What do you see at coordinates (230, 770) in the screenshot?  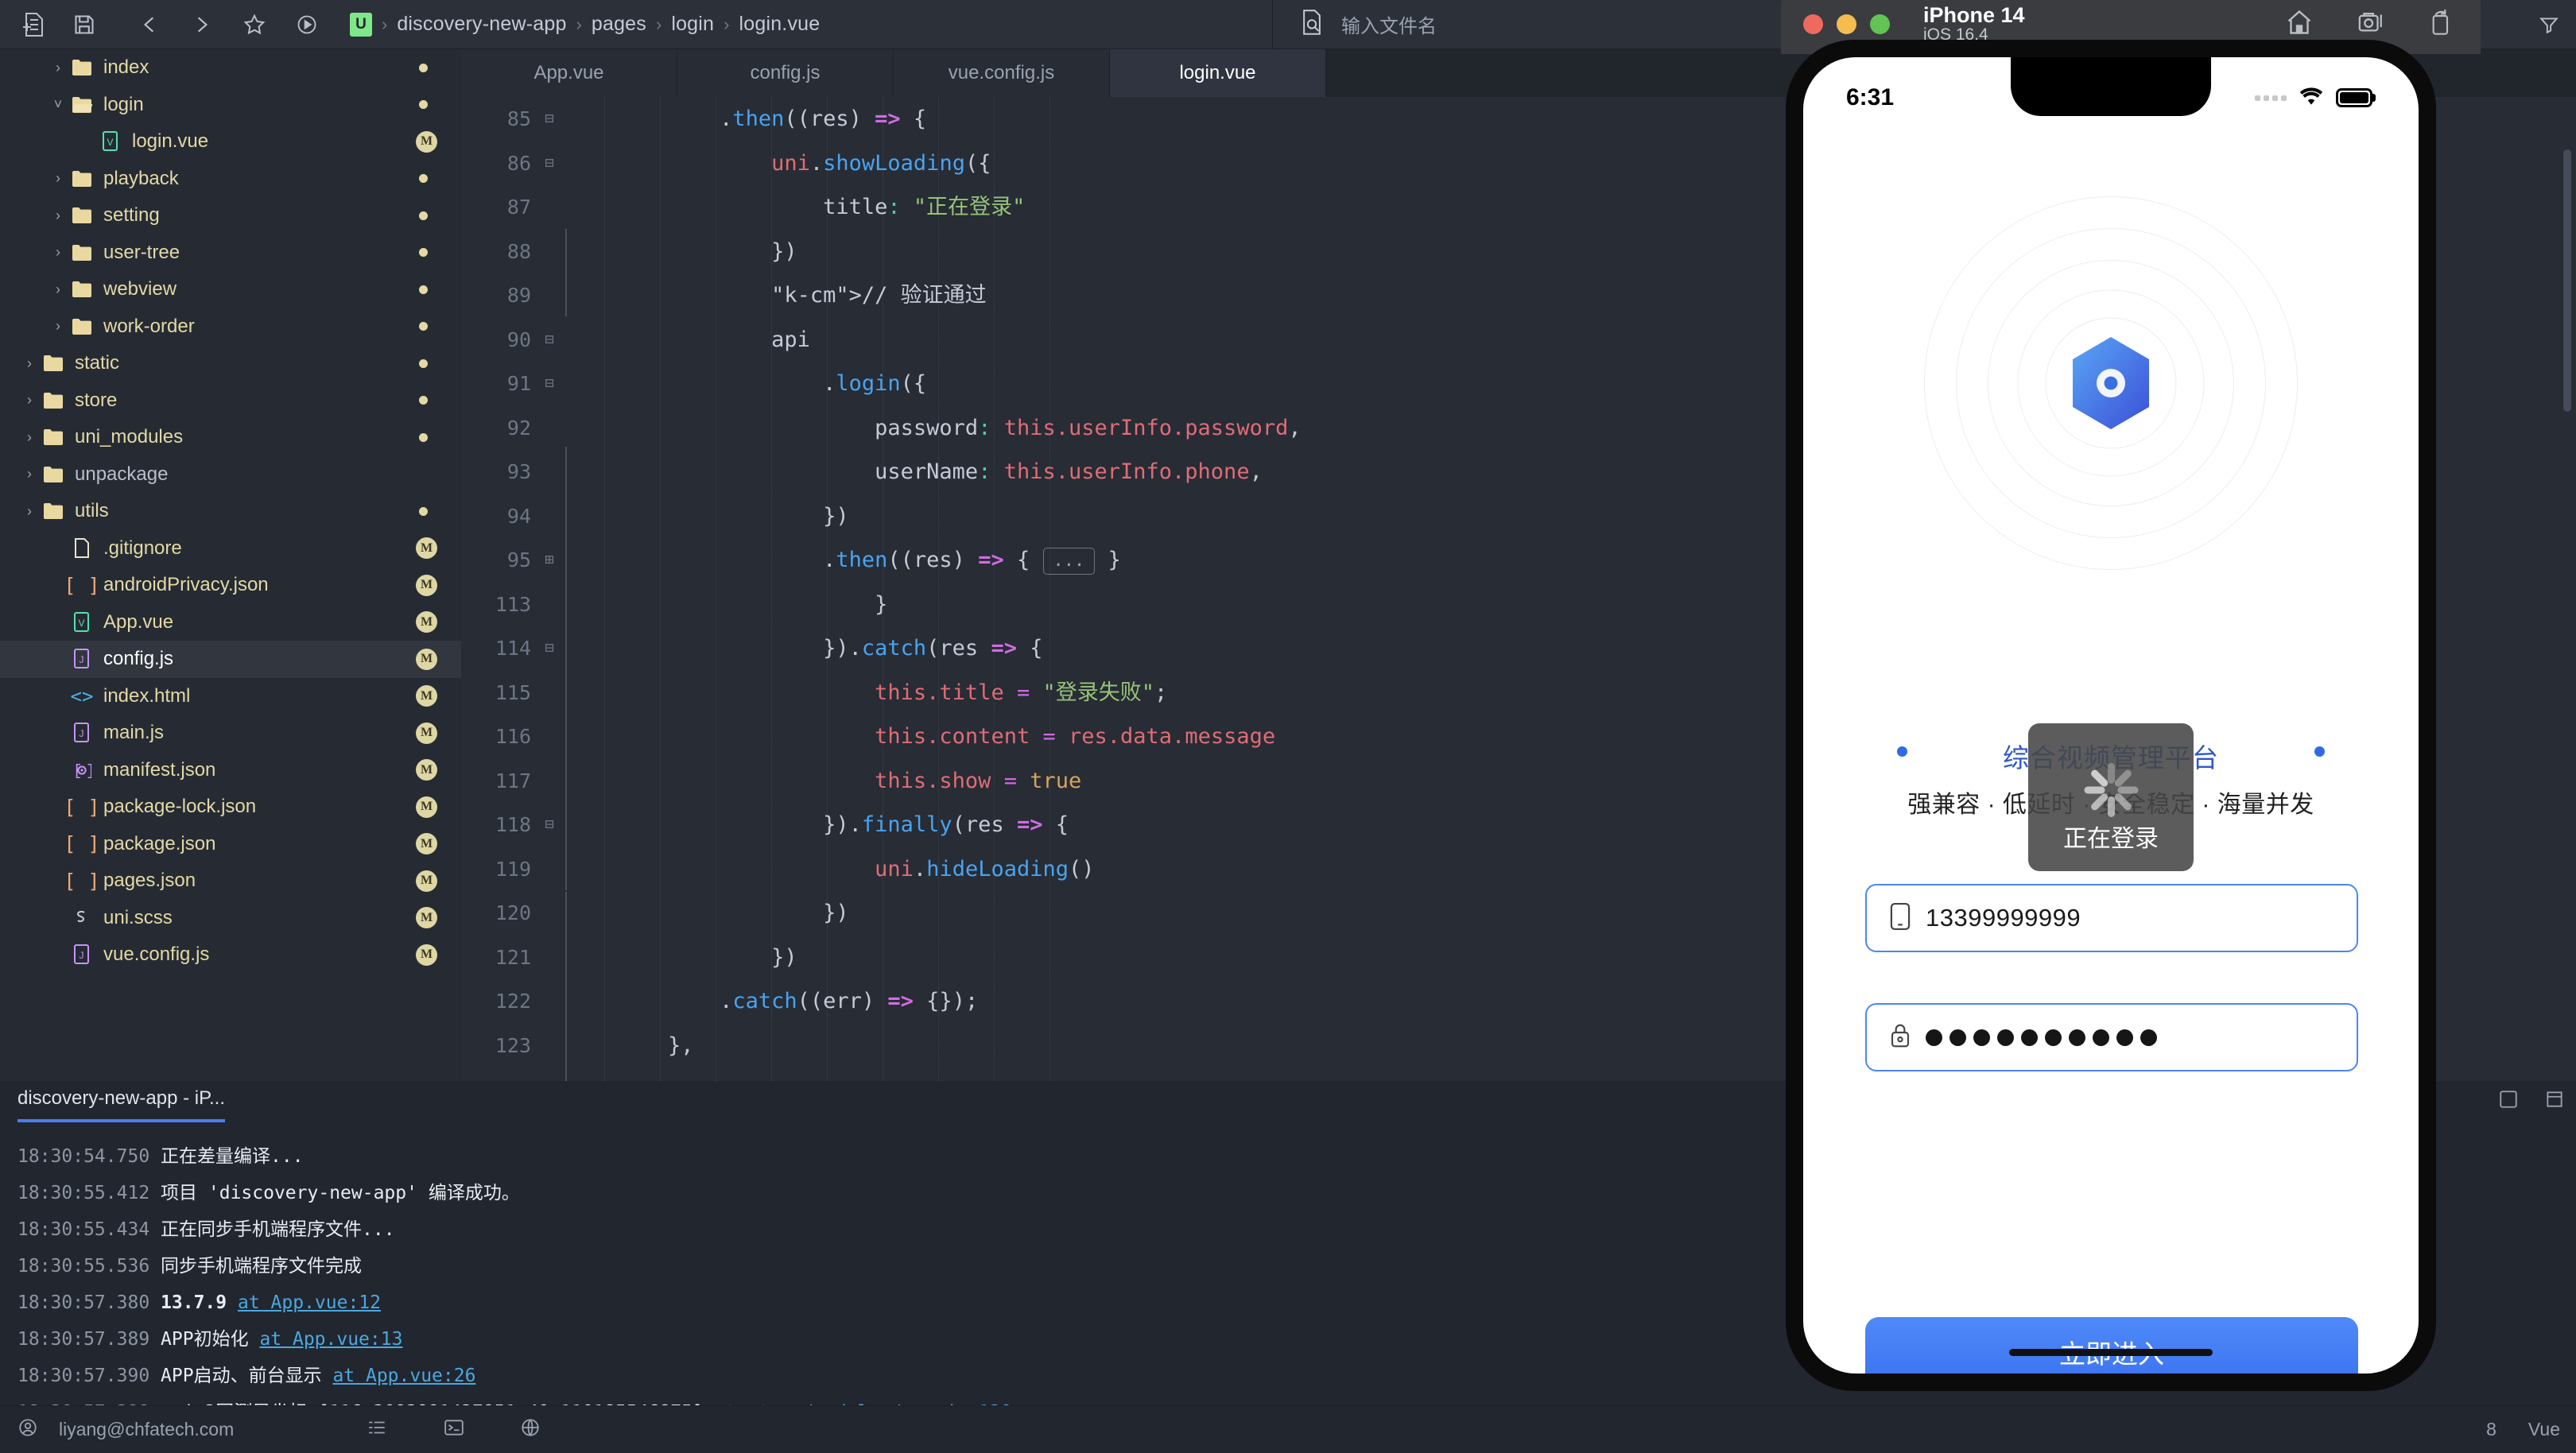 I see `file-tree-item: [] manifest.json M` at bounding box center [230, 770].